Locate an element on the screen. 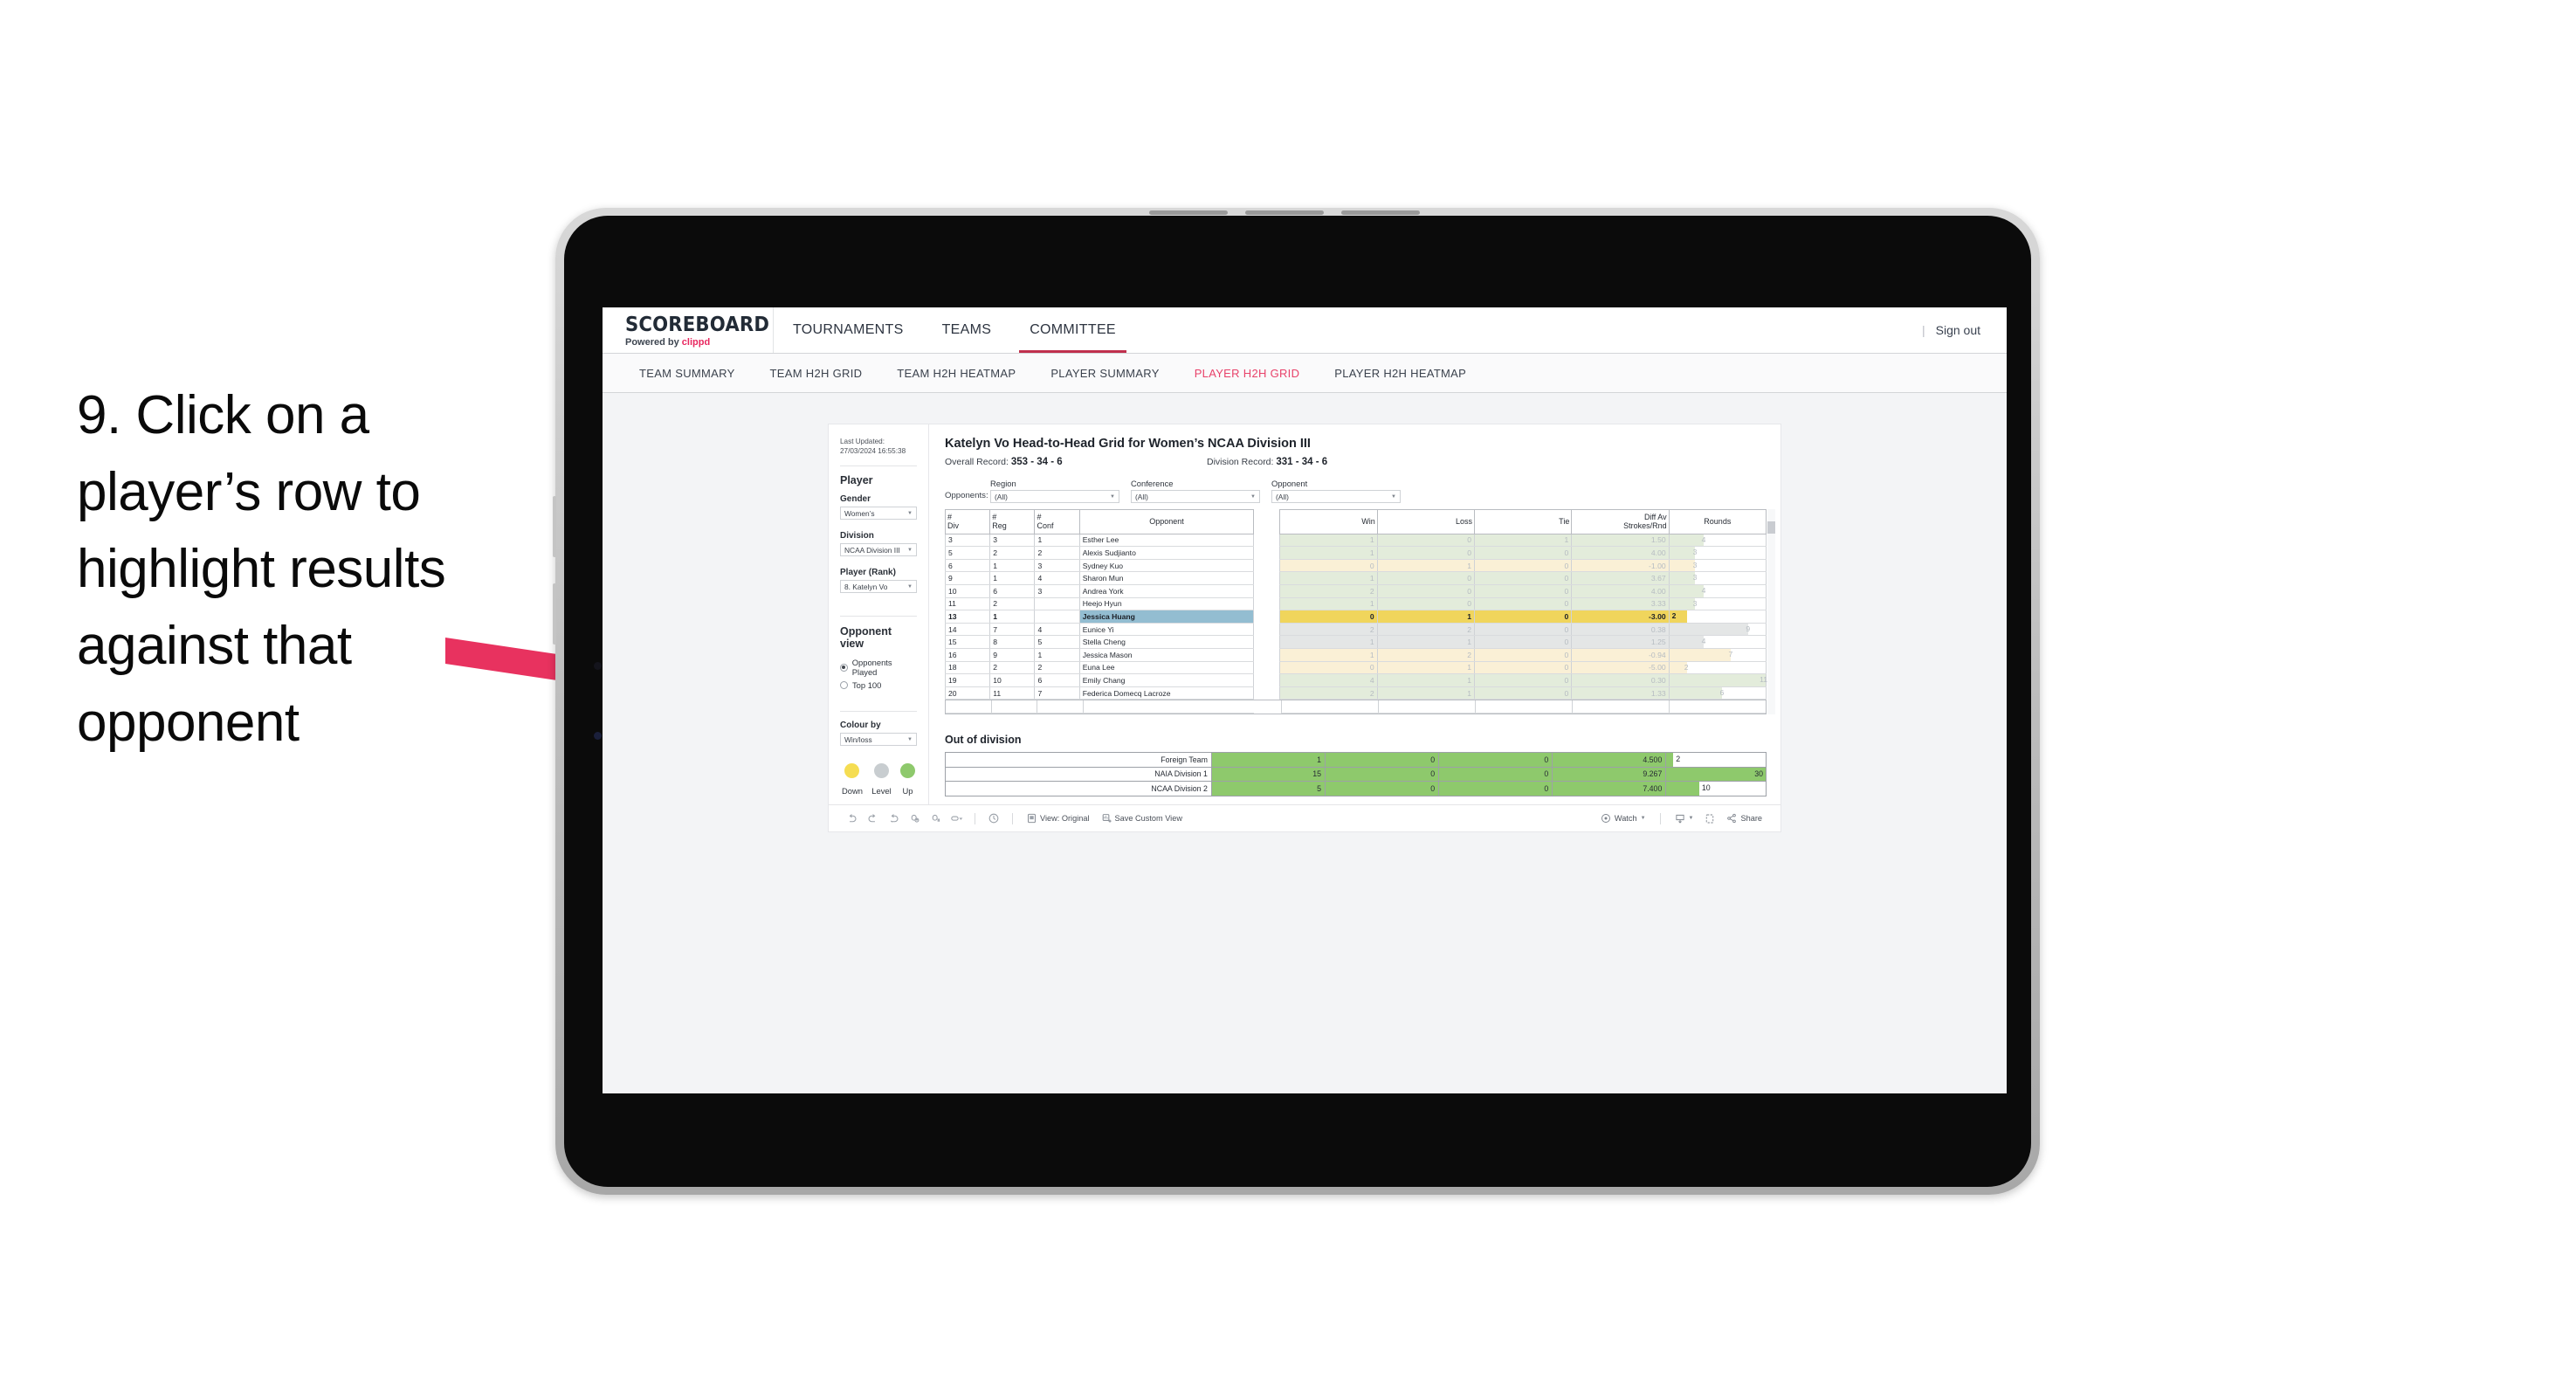 The width and height of the screenshot is (2576, 1386). share-button: Share is located at coordinates (1744, 818).